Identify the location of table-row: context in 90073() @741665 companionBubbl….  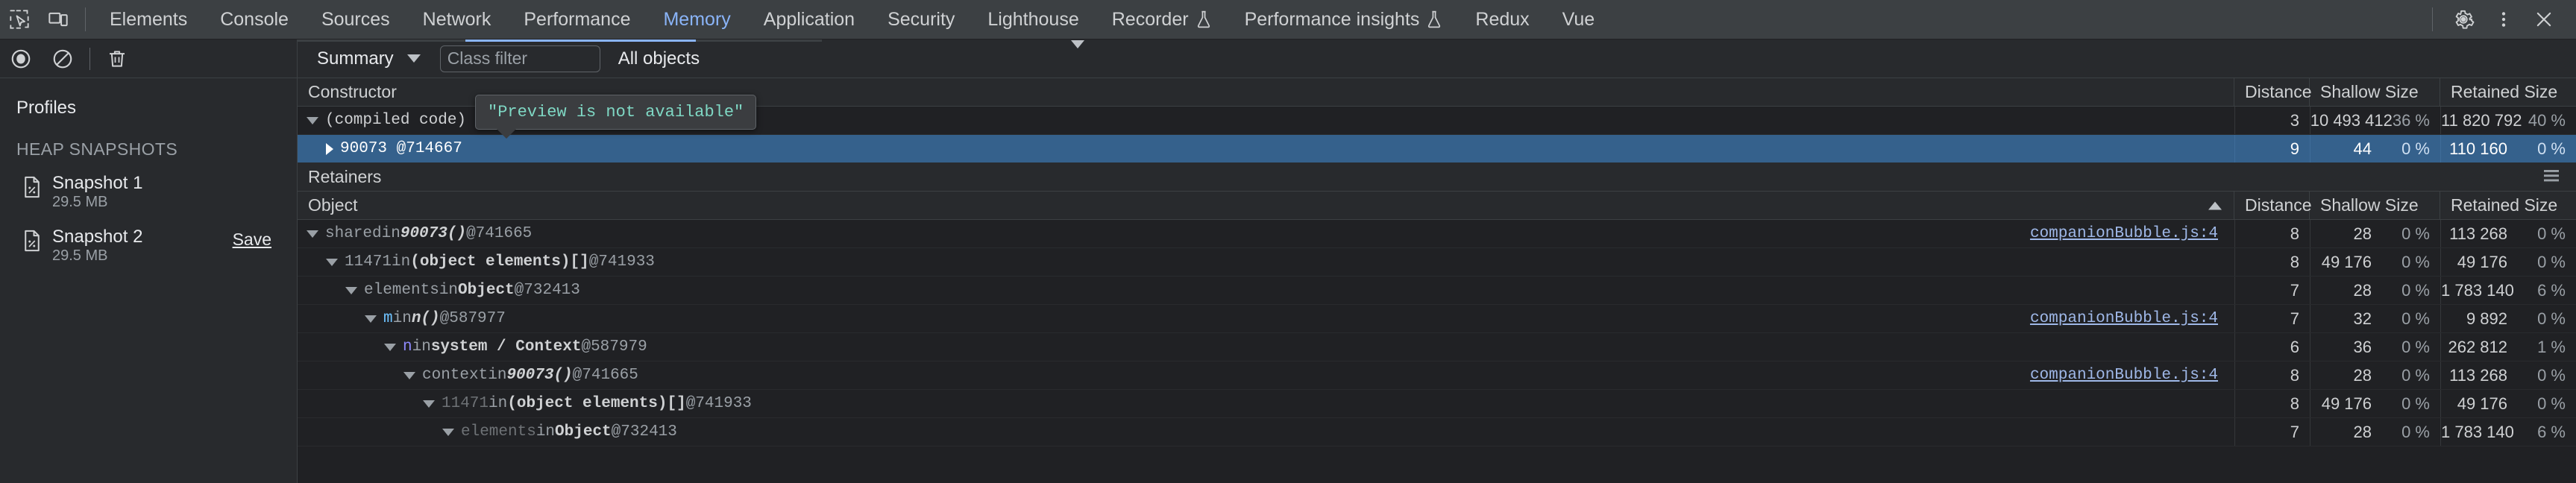
(1437, 376).